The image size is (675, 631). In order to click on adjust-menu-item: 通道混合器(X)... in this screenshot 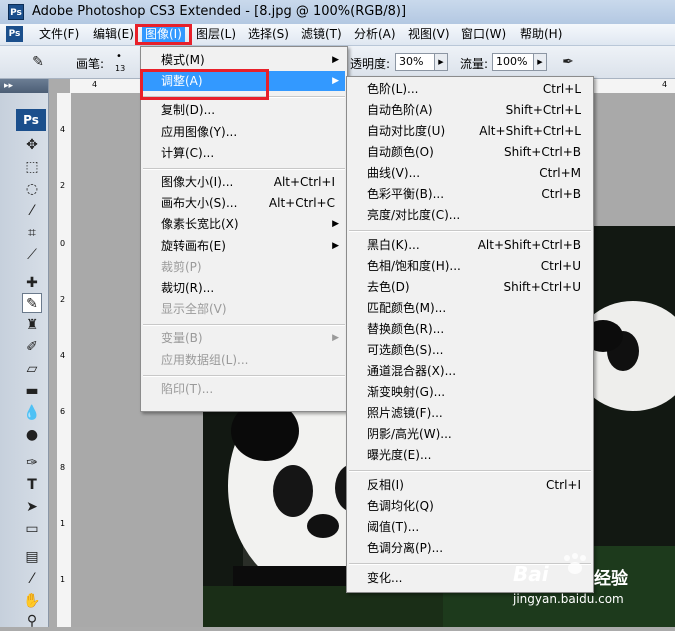, I will do `click(469, 371)`.